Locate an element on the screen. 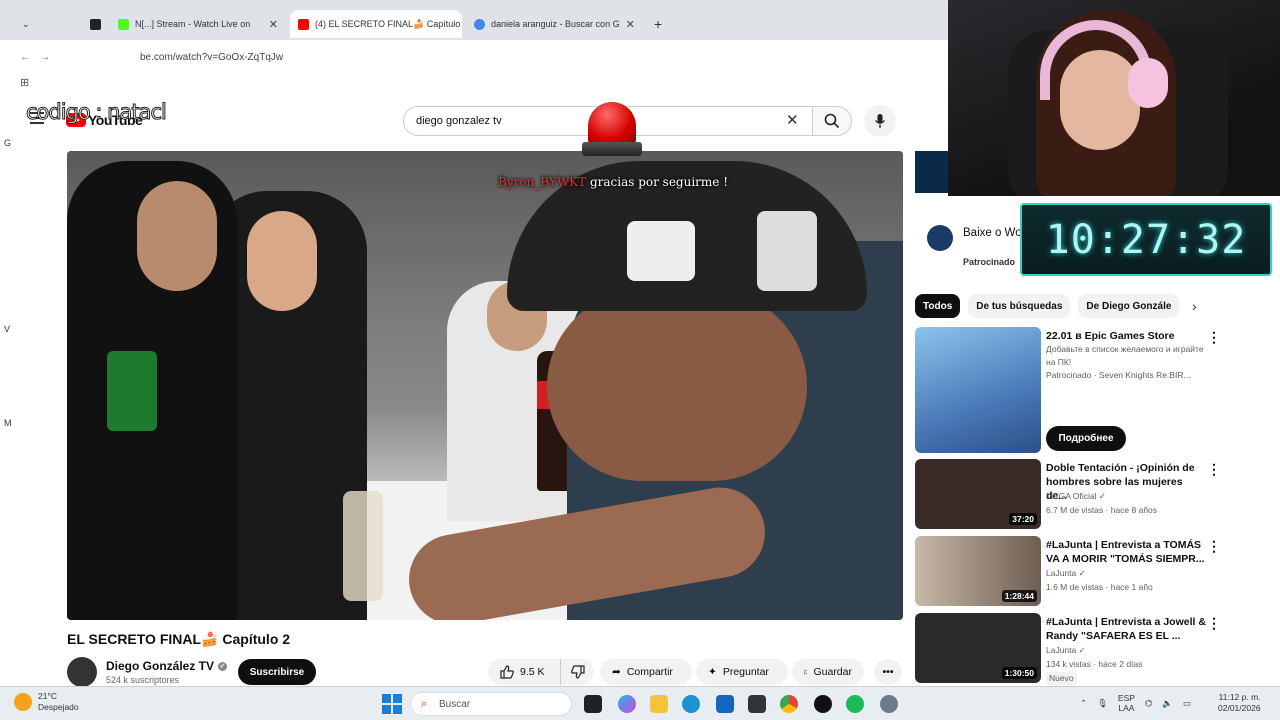 The width and height of the screenshot is (1280, 720). new-tab-button: + is located at coordinates (657, 24).